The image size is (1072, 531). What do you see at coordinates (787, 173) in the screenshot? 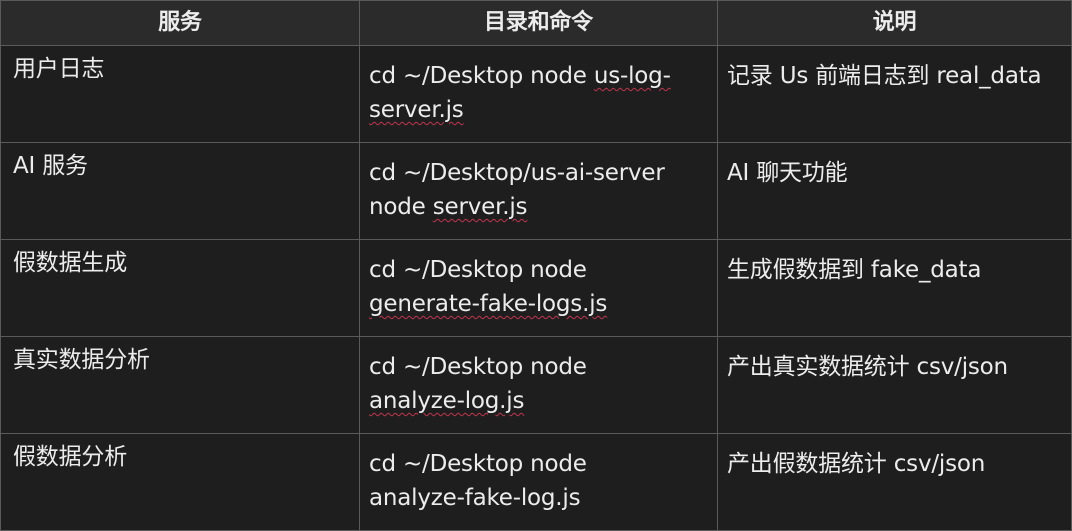
I see `description-text: AI 聊天功能` at bounding box center [787, 173].